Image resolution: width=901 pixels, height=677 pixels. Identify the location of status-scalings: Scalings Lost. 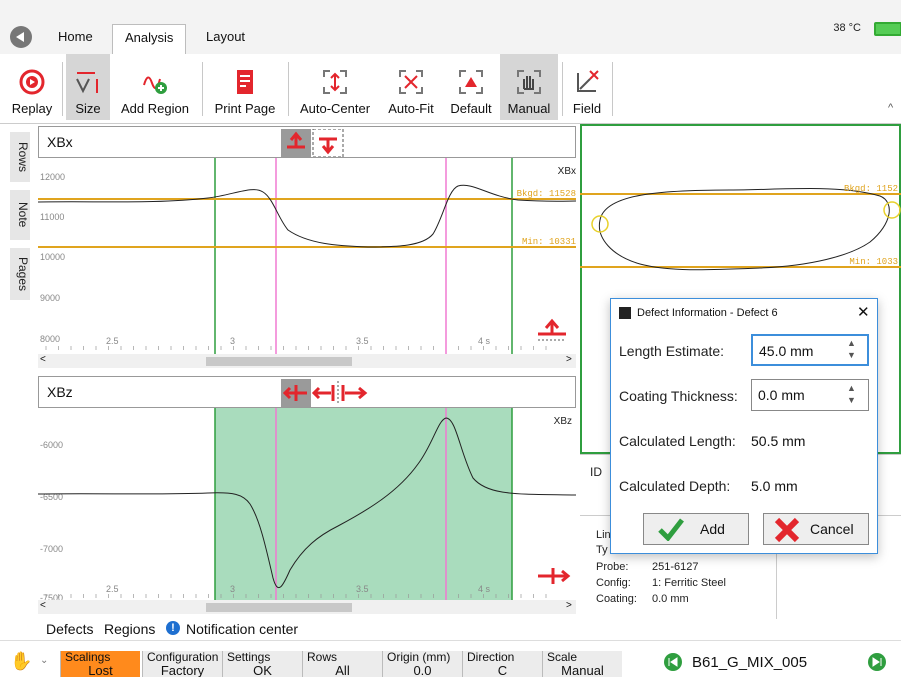
(100, 664).